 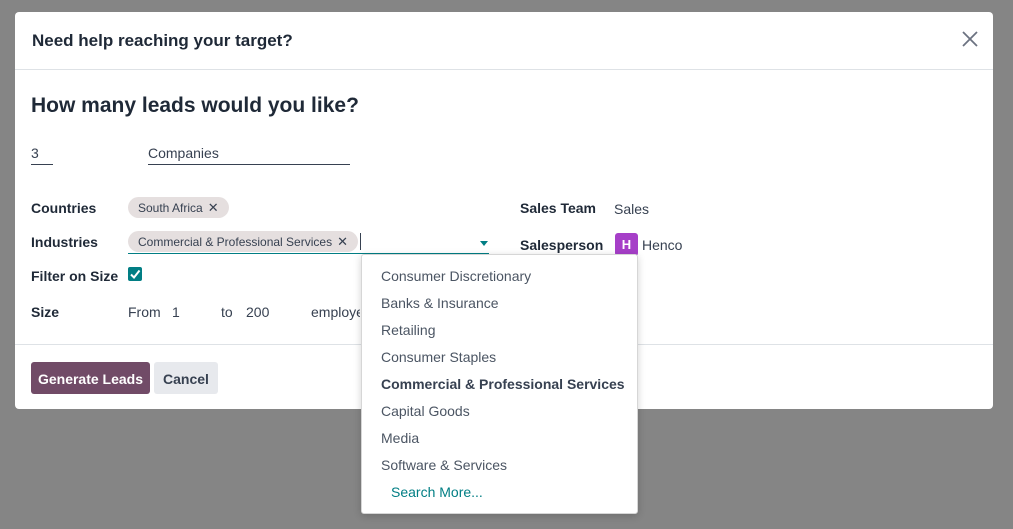 I want to click on lead-type-select: Companies, so click(x=249, y=153).